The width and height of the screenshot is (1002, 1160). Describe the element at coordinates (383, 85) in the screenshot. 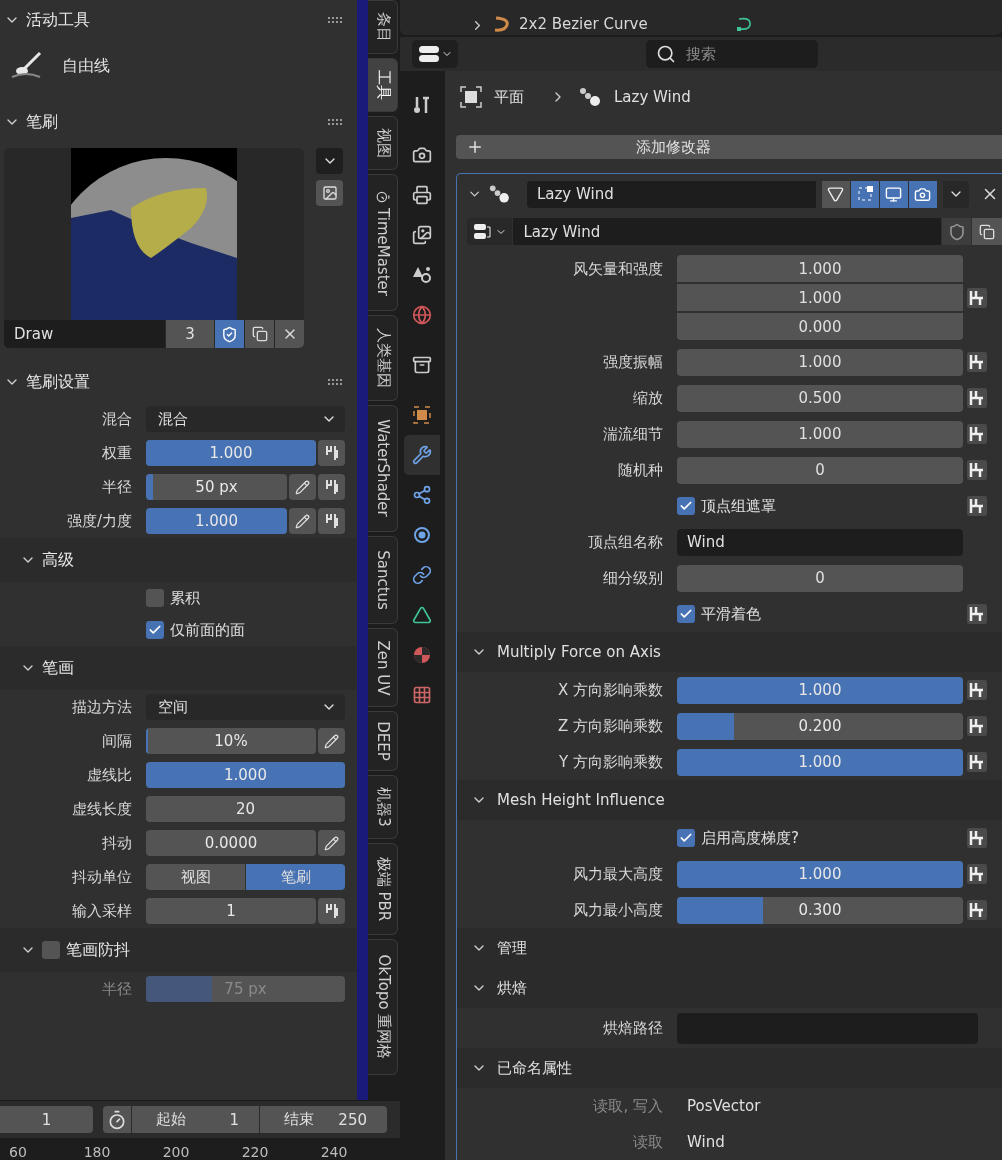

I see `sidebar-tab: 工具` at that location.